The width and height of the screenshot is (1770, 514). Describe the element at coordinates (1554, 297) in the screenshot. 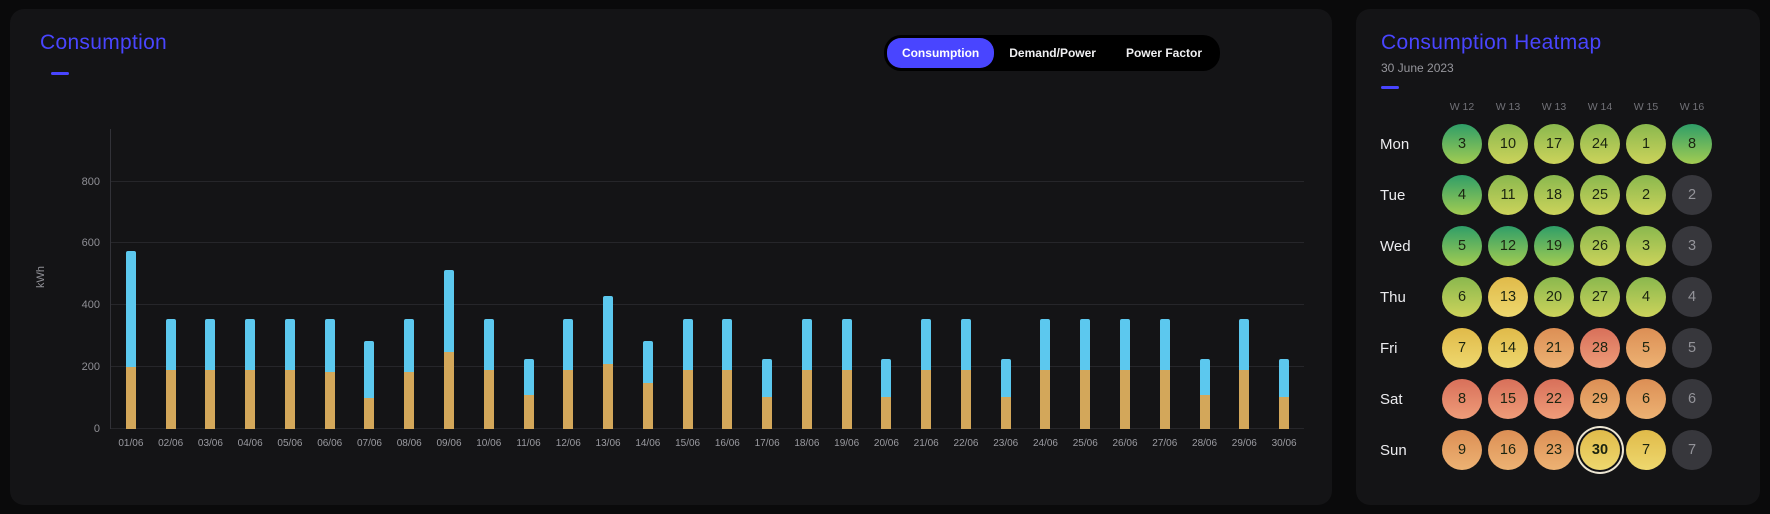

I see `heatmap-day-cell: 20` at that location.